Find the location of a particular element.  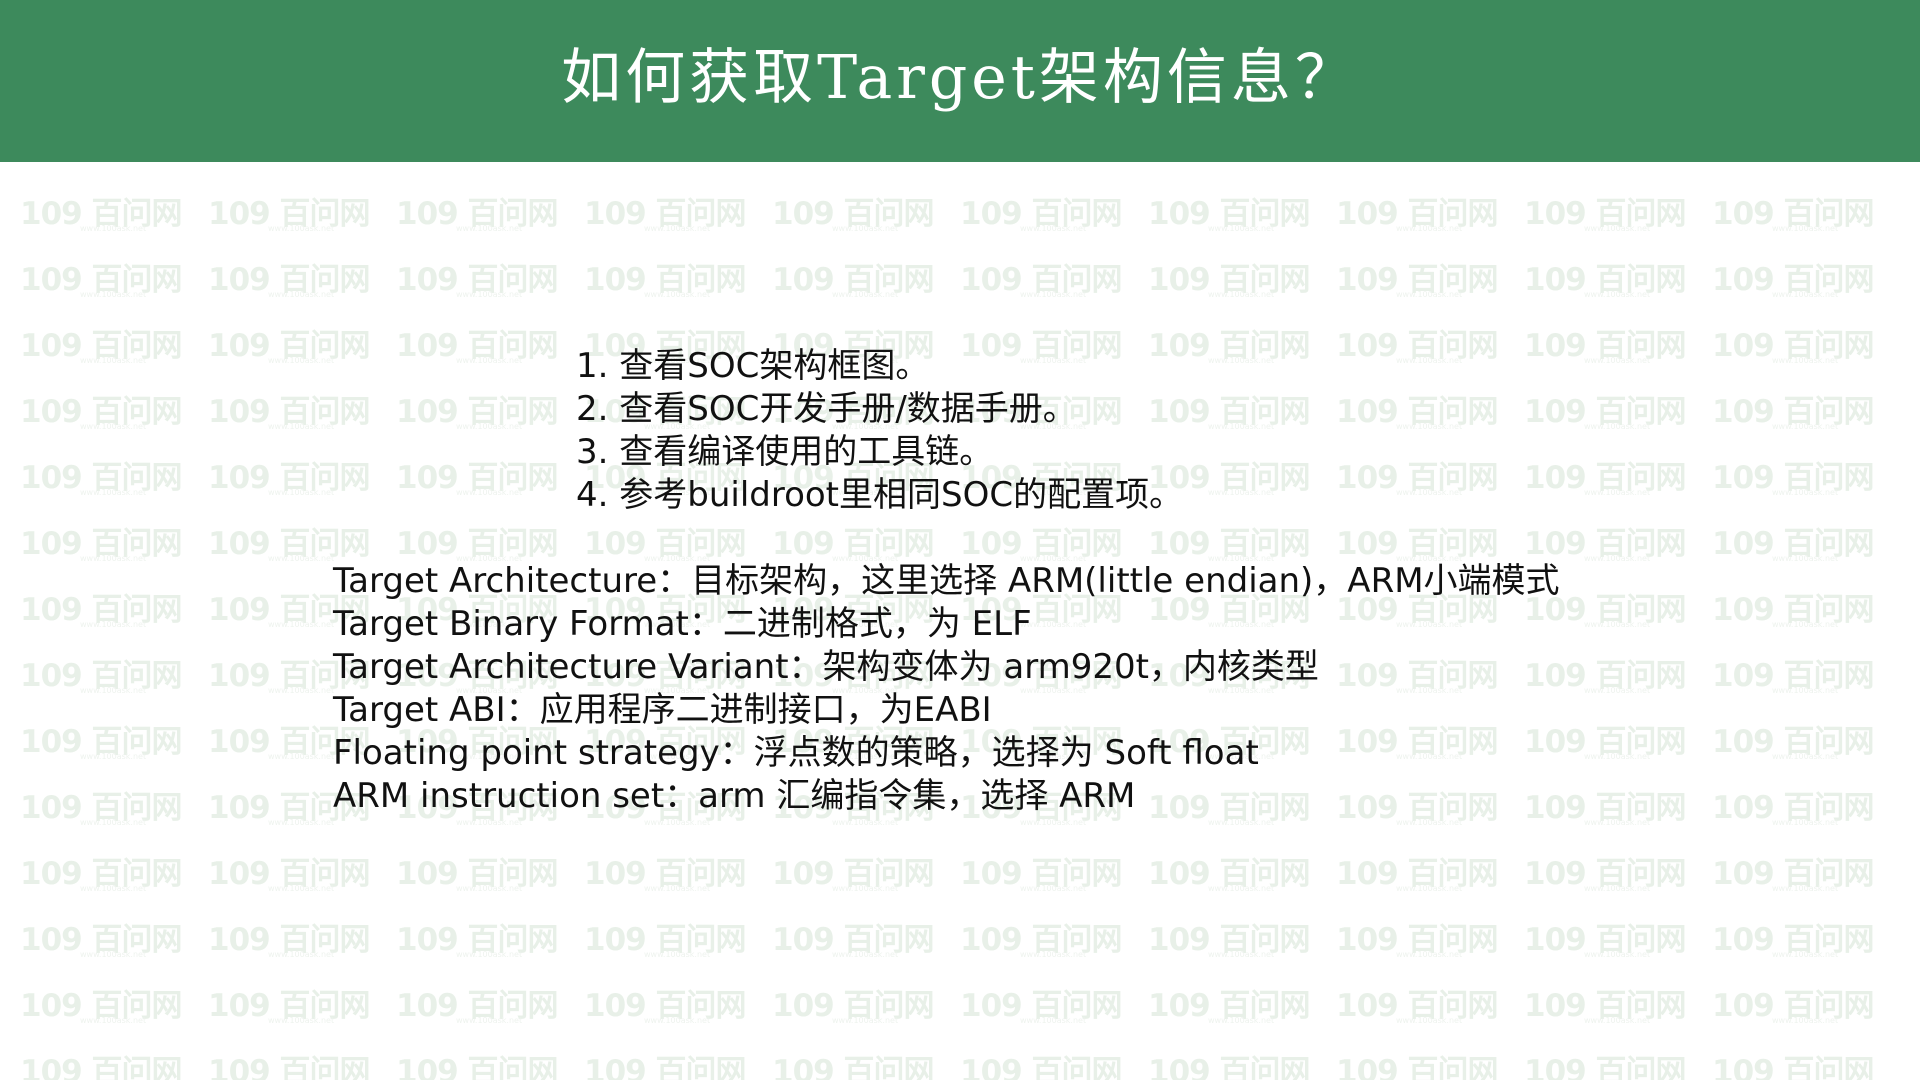

step-item: 1. 查看SOC架构框图。 is located at coordinates (753, 366).